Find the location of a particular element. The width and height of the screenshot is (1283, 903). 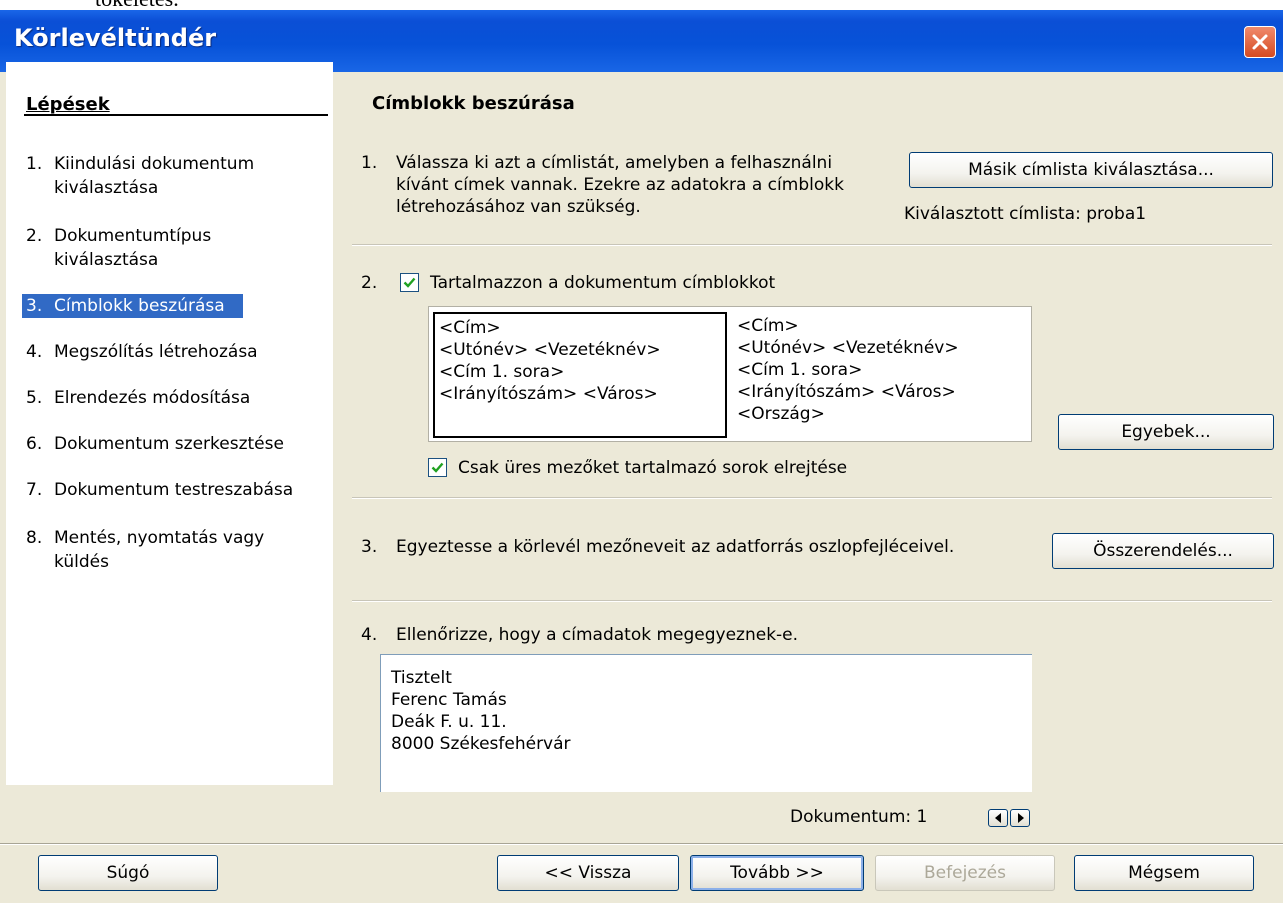

document-counter-label: Dokumentum: 1 is located at coordinates (859, 817).